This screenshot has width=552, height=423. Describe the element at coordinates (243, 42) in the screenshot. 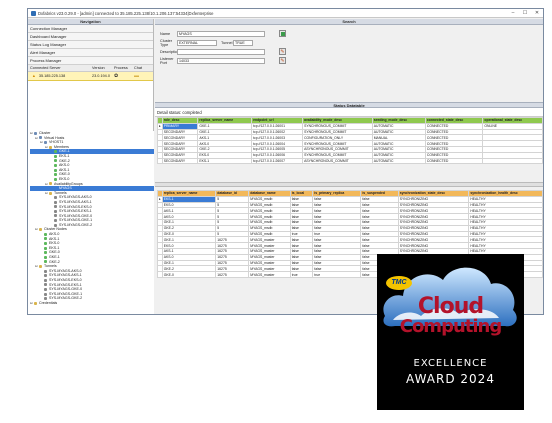

I see `tunnel-field: TRUE` at that location.